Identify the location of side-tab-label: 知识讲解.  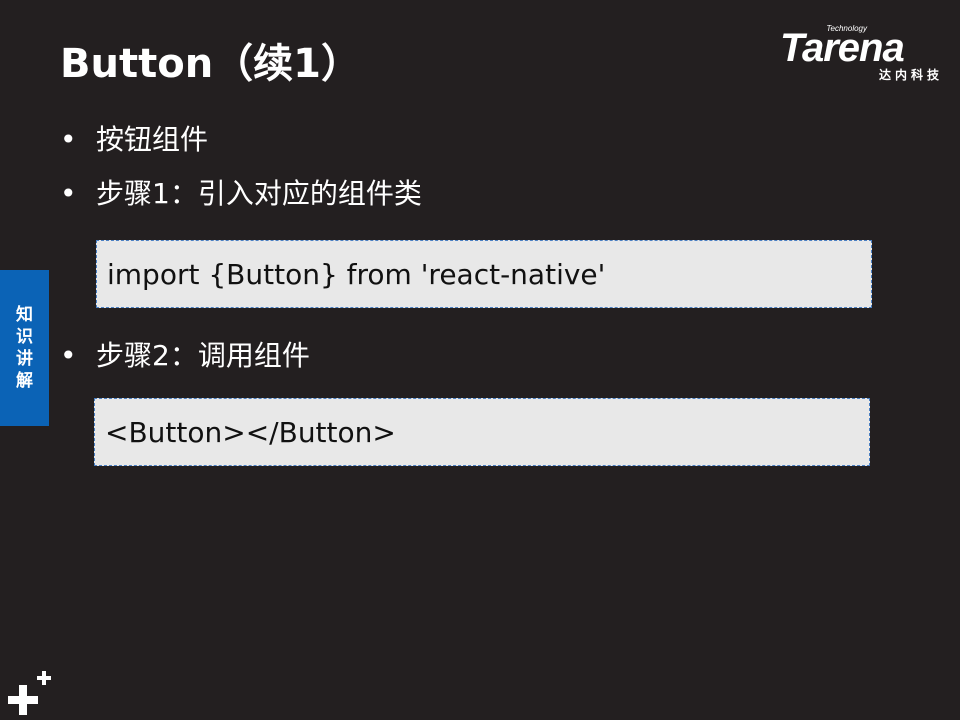
(24, 348).